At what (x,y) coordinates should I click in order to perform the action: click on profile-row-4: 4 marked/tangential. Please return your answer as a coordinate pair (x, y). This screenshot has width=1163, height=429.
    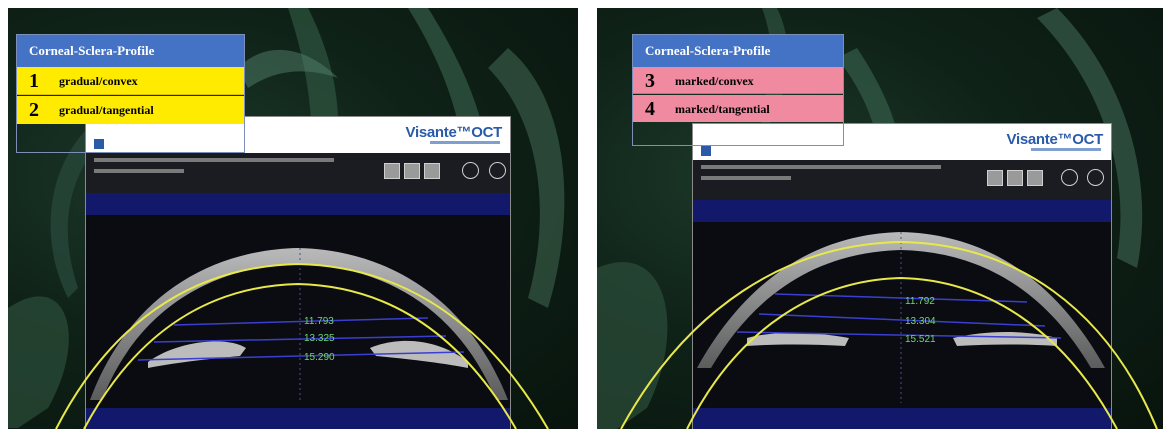
    Looking at the image, I should click on (738, 108).